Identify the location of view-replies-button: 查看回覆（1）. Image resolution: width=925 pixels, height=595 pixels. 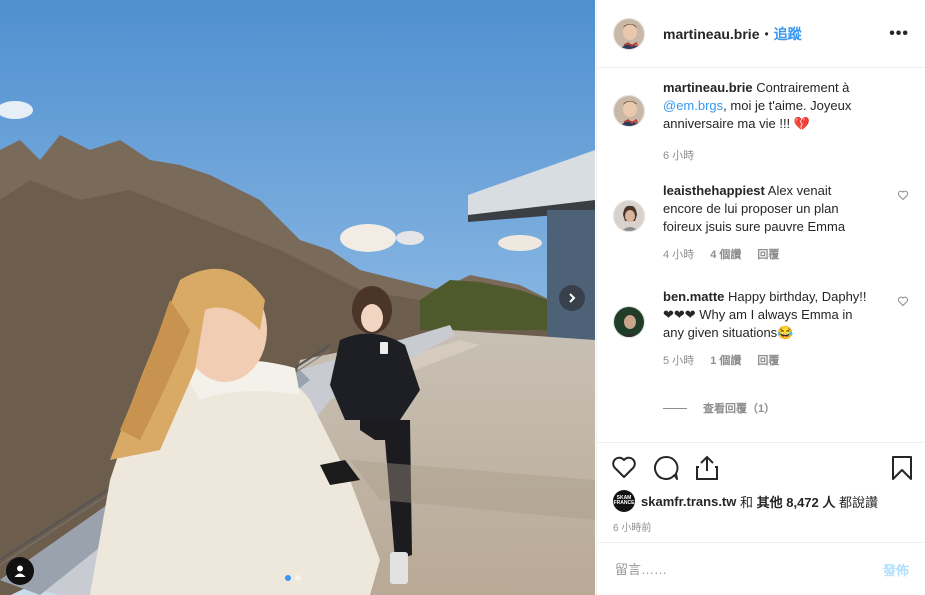
(719, 408).